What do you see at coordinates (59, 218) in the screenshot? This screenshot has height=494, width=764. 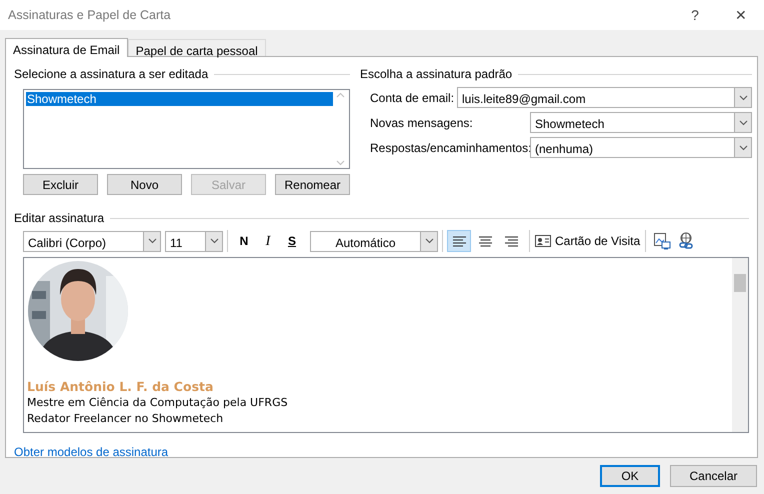 I see `section-heading: Editar assinatura` at bounding box center [59, 218].